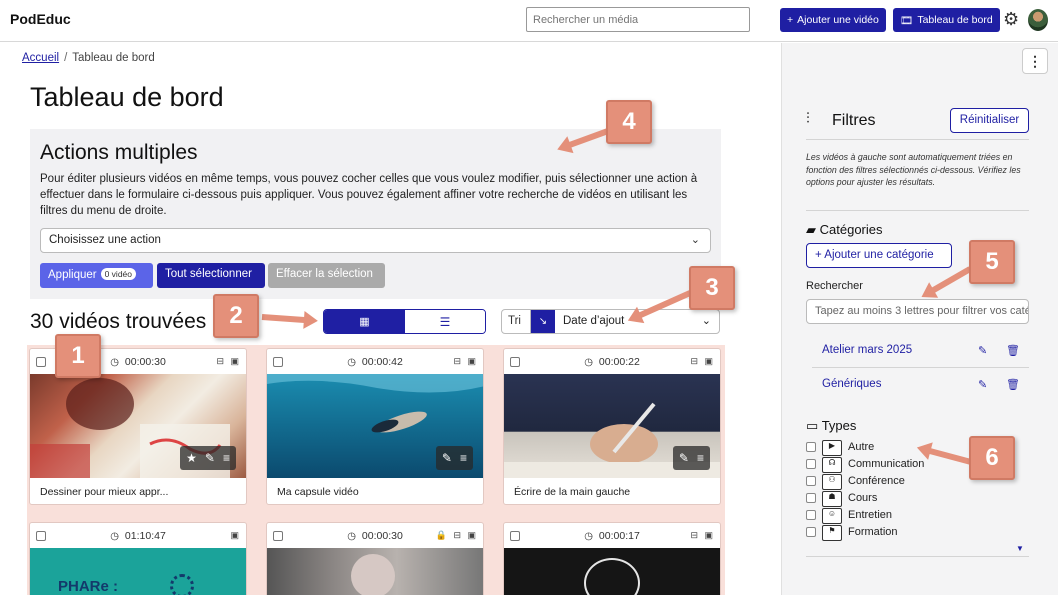 This screenshot has width=1058, height=595. I want to click on action-select: Choisissez une action ⌄, so click(375, 240).